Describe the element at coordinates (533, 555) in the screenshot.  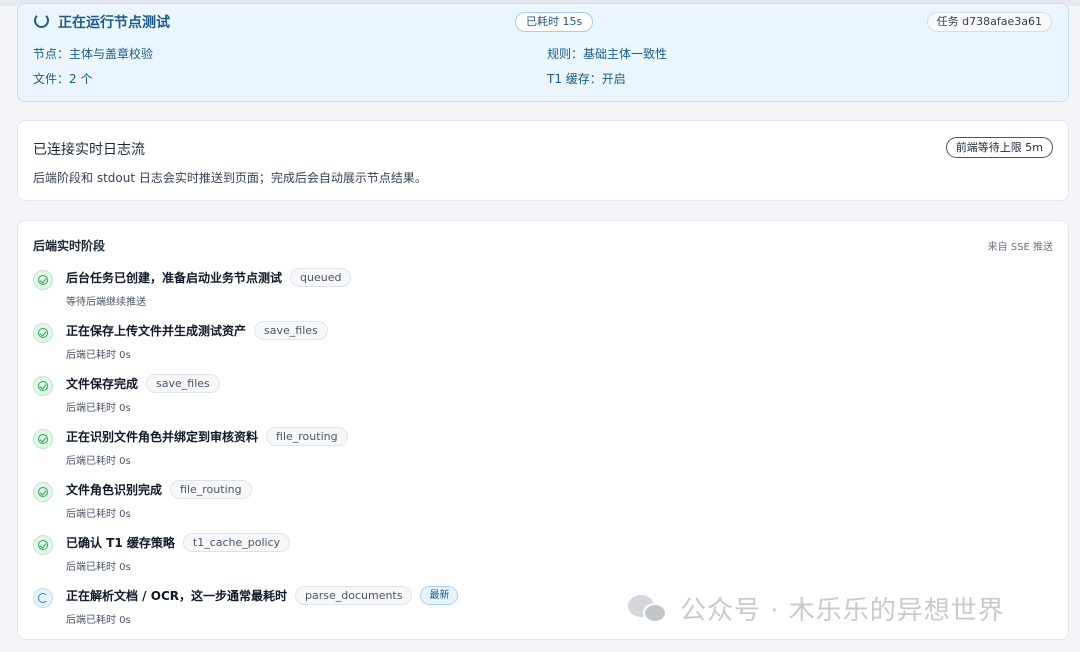
I see `stage-item: 已确认 T1 缓存策略 t1_cache_policy 后端已耗时 0s` at that location.